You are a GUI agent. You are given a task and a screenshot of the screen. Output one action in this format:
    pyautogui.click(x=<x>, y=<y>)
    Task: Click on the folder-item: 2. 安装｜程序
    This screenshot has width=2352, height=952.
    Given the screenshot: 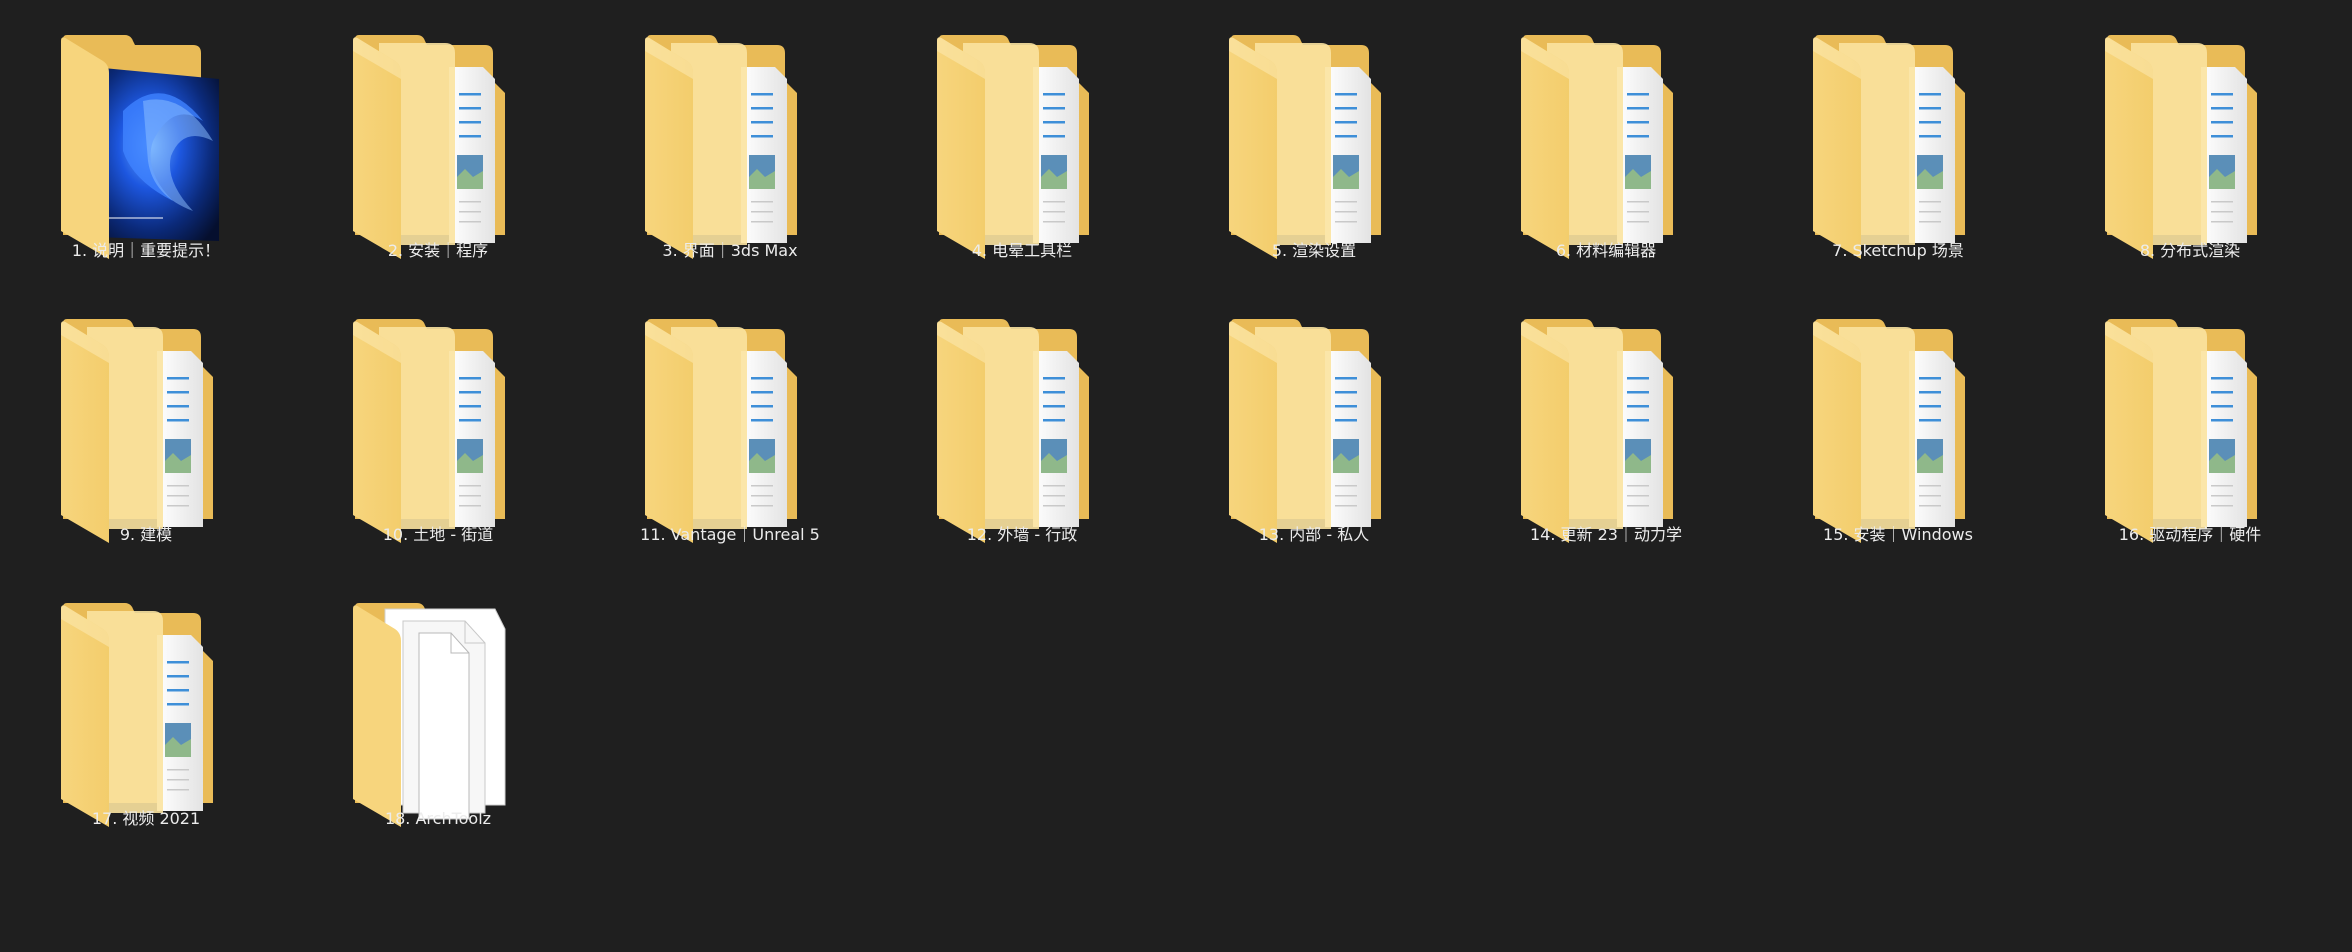 What is the action you would take?
    pyautogui.click(x=438, y=147)
    